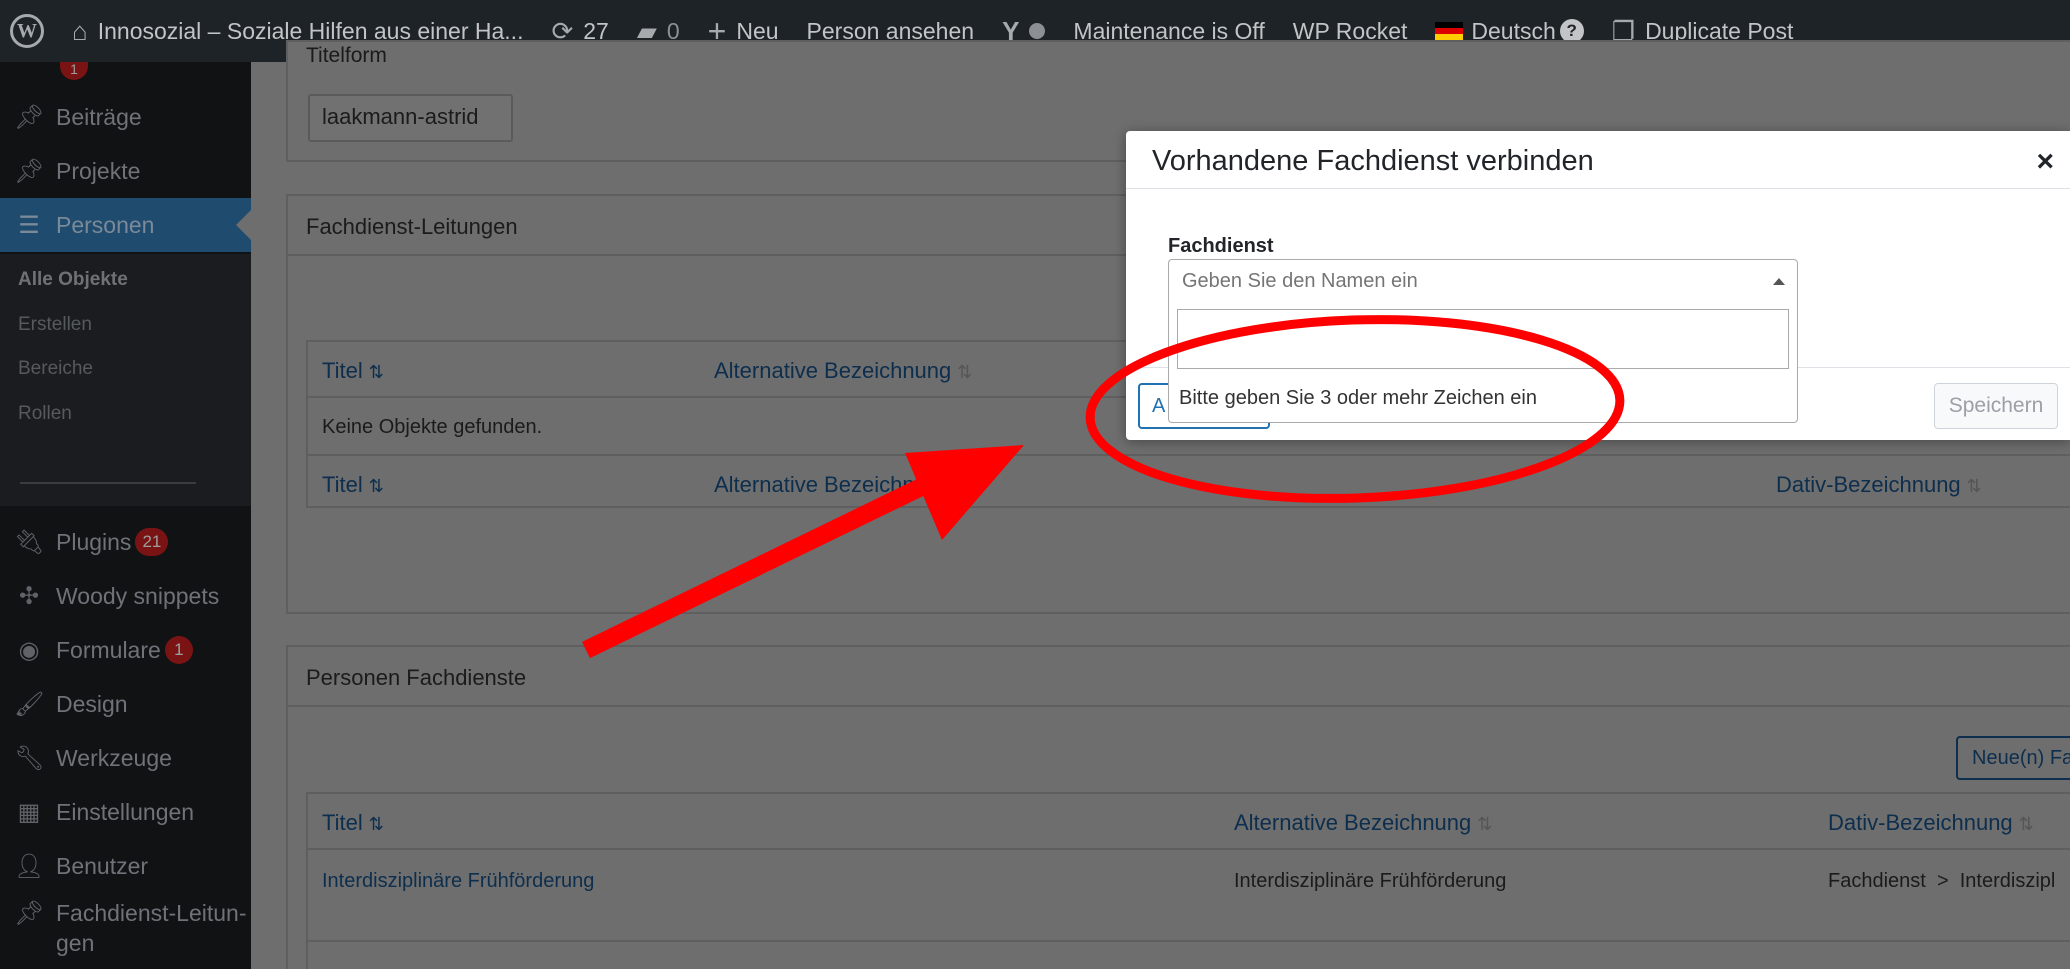 The height and width of the screenshot is (969, 2070). What do you see at coordinates (74, 71) in the screenshot?
I see `sidebar-top-badge: 1` at bounding box center [74, 71].